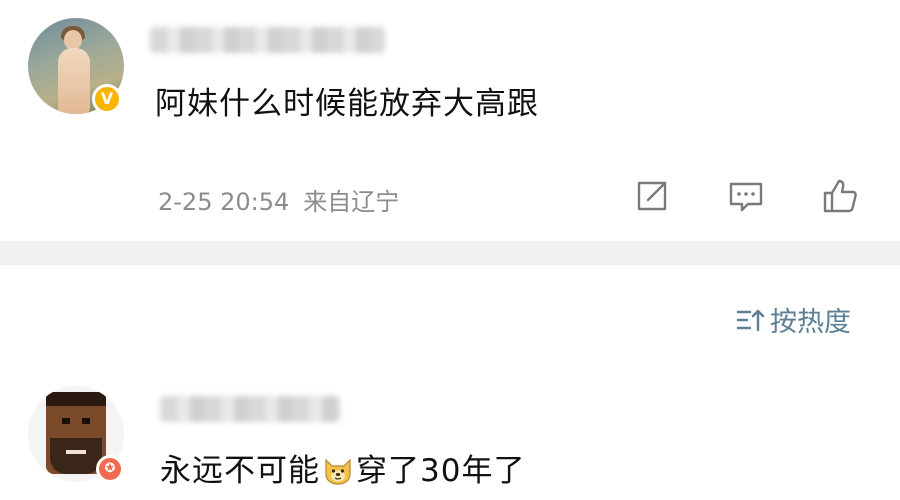 The width and height of the screenshot is (900, 500). I want to click on comment-icon, so click(746, 196).